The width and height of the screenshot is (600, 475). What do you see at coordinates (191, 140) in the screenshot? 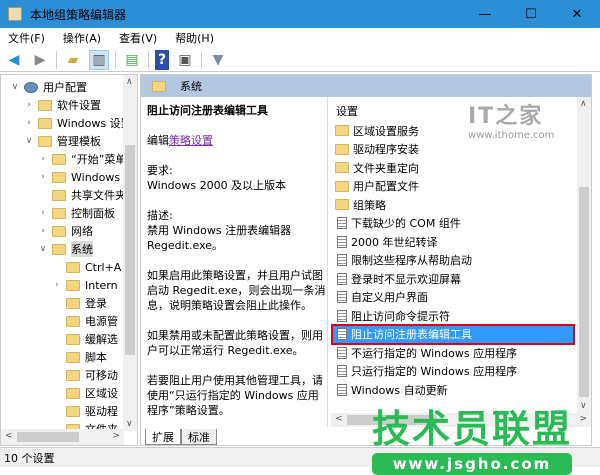
I see `edit-policy-link: 策略设置` at bounding box center [191, 140].